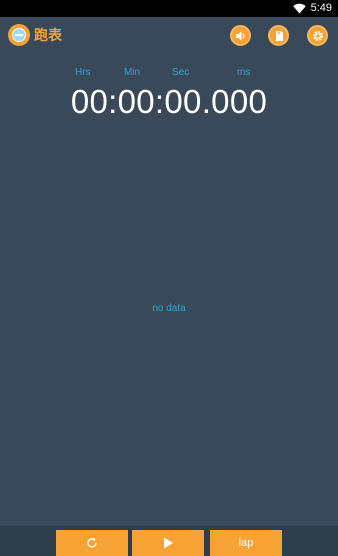 The image size is (338, 556). Describe the element at coordinates (244, 72) in the screenshot. I see `milliseconds-label: ms` at that location.